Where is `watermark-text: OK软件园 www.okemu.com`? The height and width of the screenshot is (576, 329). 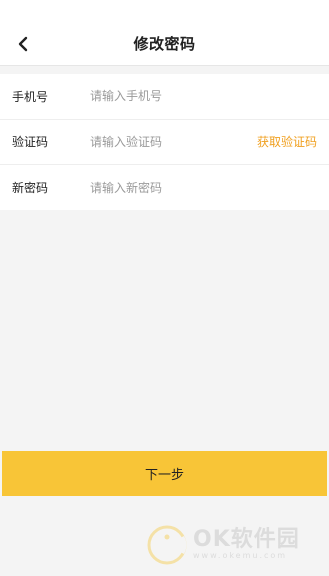
watermark-text: OK软件园 www.okemu.com is located at coordinates (246, 545).